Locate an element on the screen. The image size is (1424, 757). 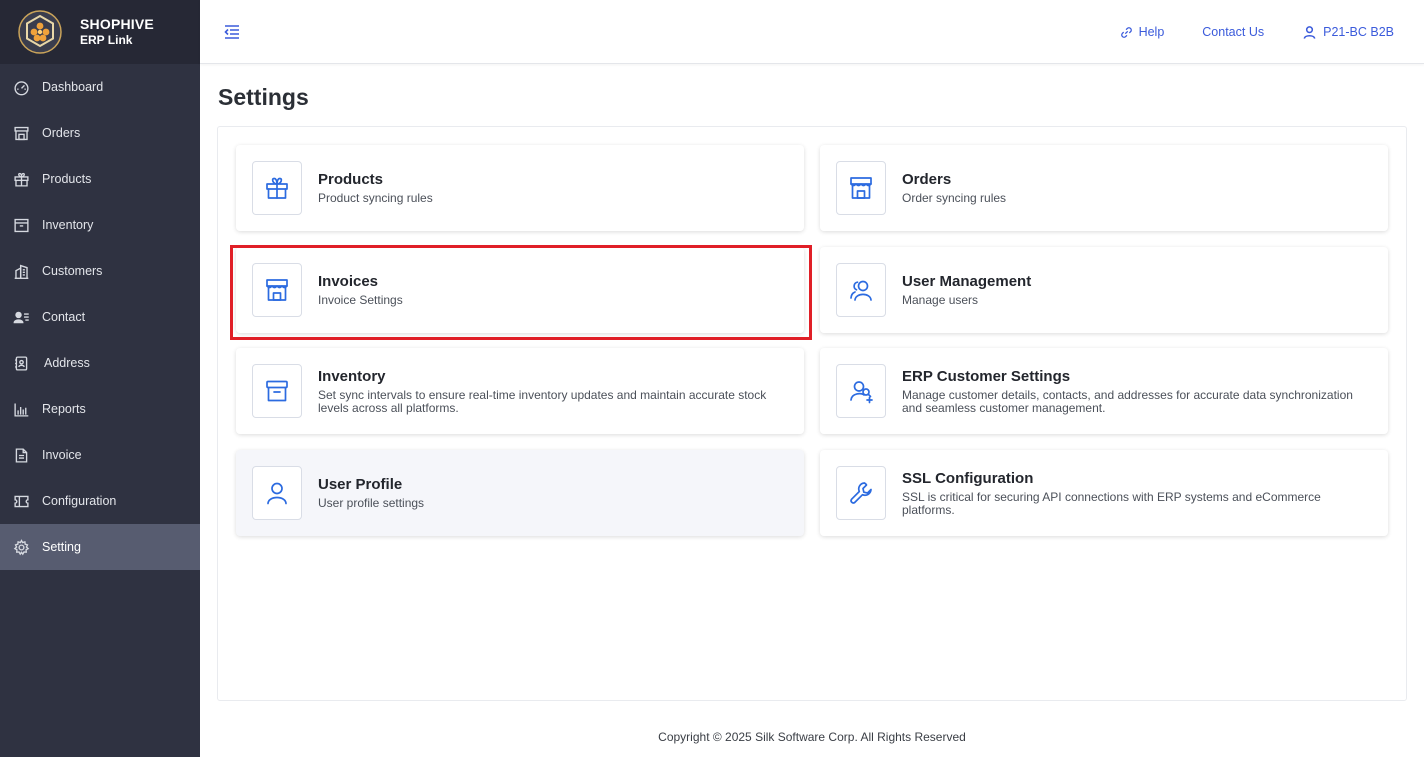
sidebar-item-label: Dashboard is located at coordinates (73, 87).